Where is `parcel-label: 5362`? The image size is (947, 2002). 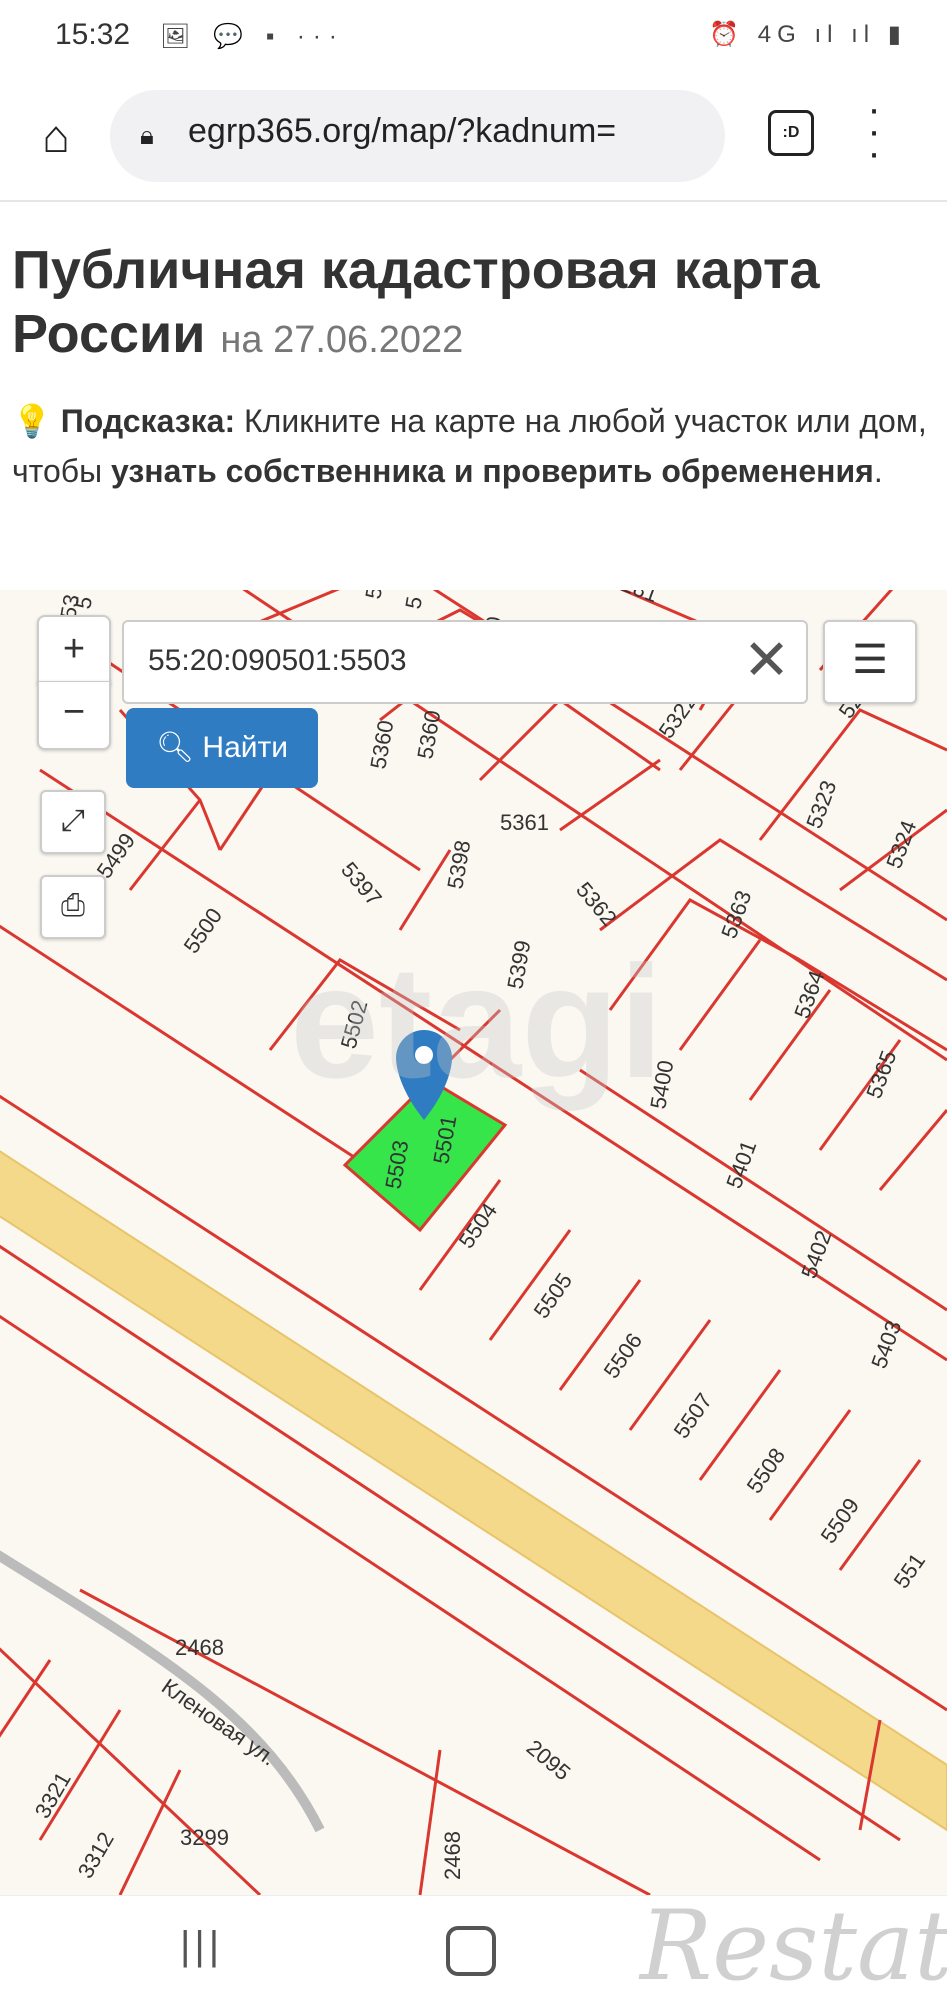 parcel-label: 5362 is located at coordinates (596, 904).